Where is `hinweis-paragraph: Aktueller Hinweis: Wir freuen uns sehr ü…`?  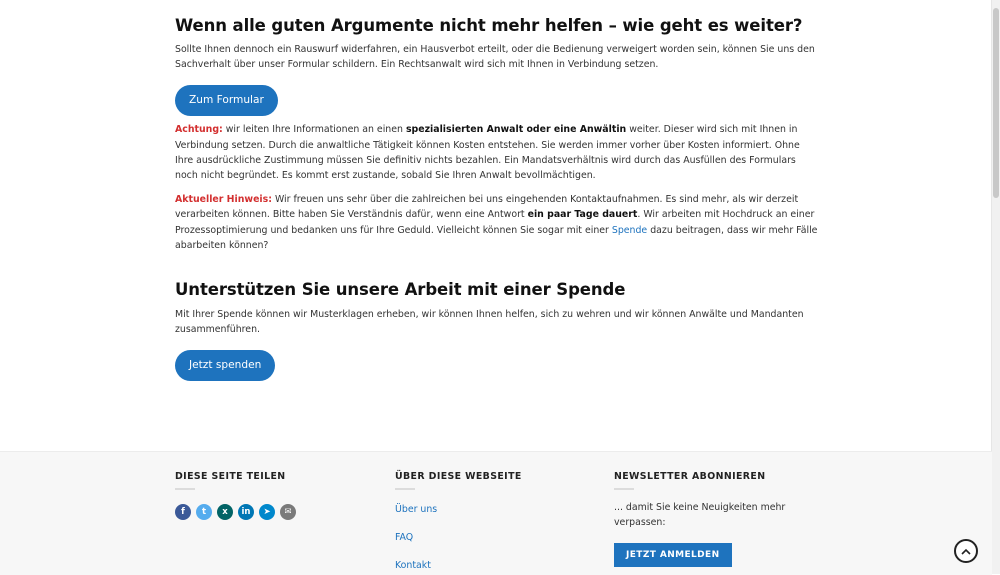 hinweis-paragraph: Aktueller Hinweis: Wir freuen uns sehr ü… is located at coordinates (497, 222).